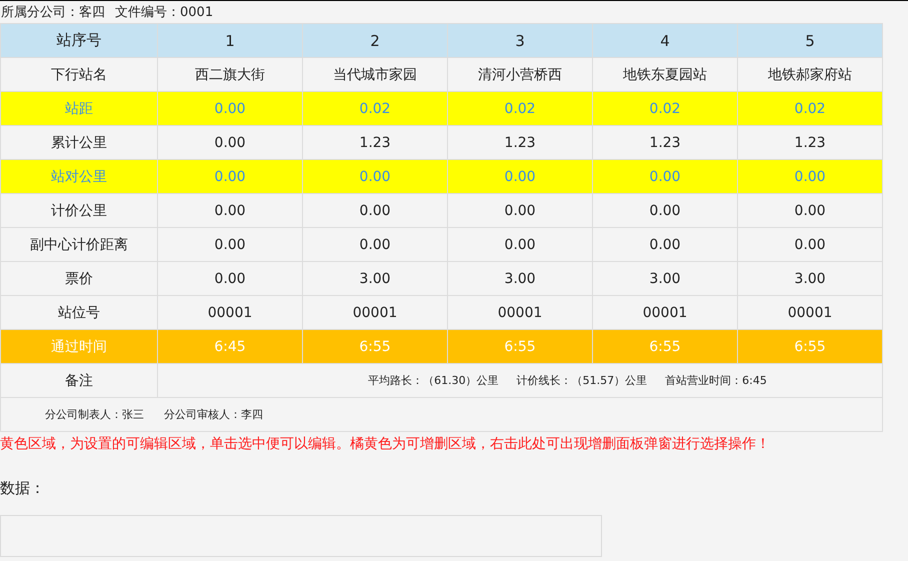 This screenshot has width=908, height=561. What do you see at coordinates (810, 41) in the screenshot?
I see `table-cell: 5` at bounding box center [810, 41].